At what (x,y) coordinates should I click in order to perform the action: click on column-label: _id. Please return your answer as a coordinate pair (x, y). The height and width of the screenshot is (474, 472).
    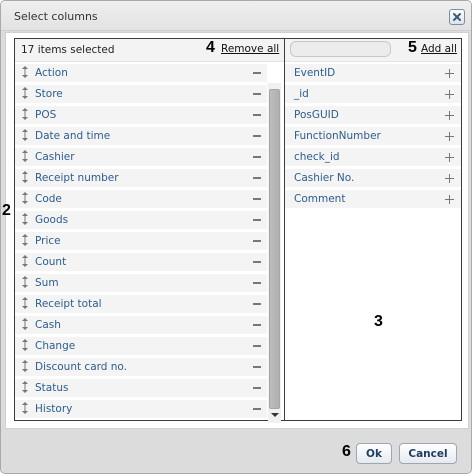
    Looking at the image, I should click on (301, 94).